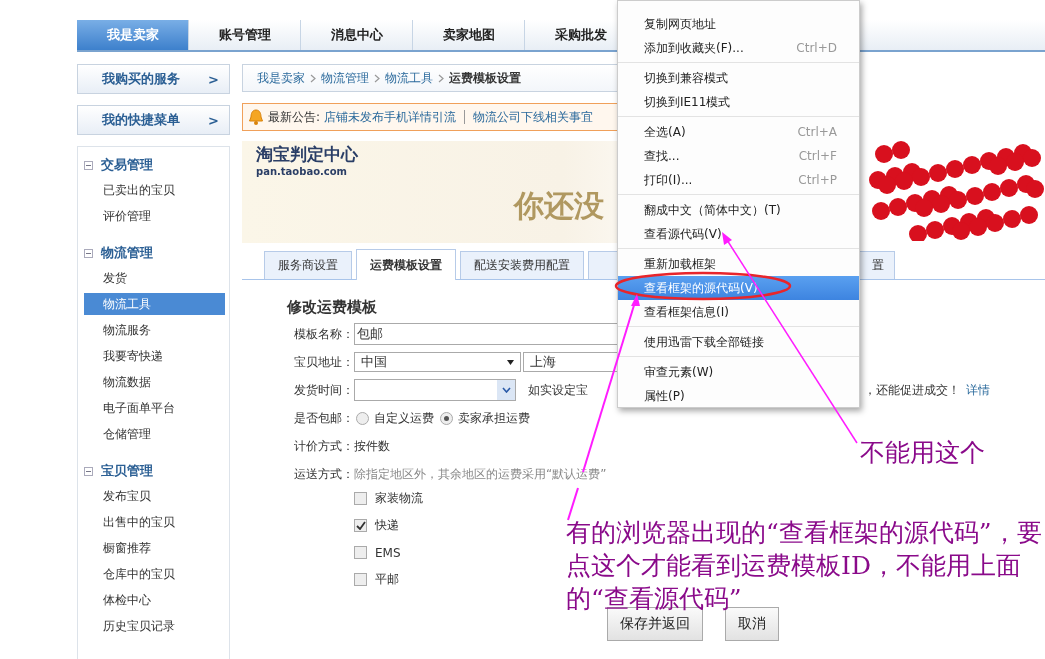 This screenshot has width=1045, height=659. I want to click on notice-link: 店铺未发布手机详情引流, so click(390, 117).